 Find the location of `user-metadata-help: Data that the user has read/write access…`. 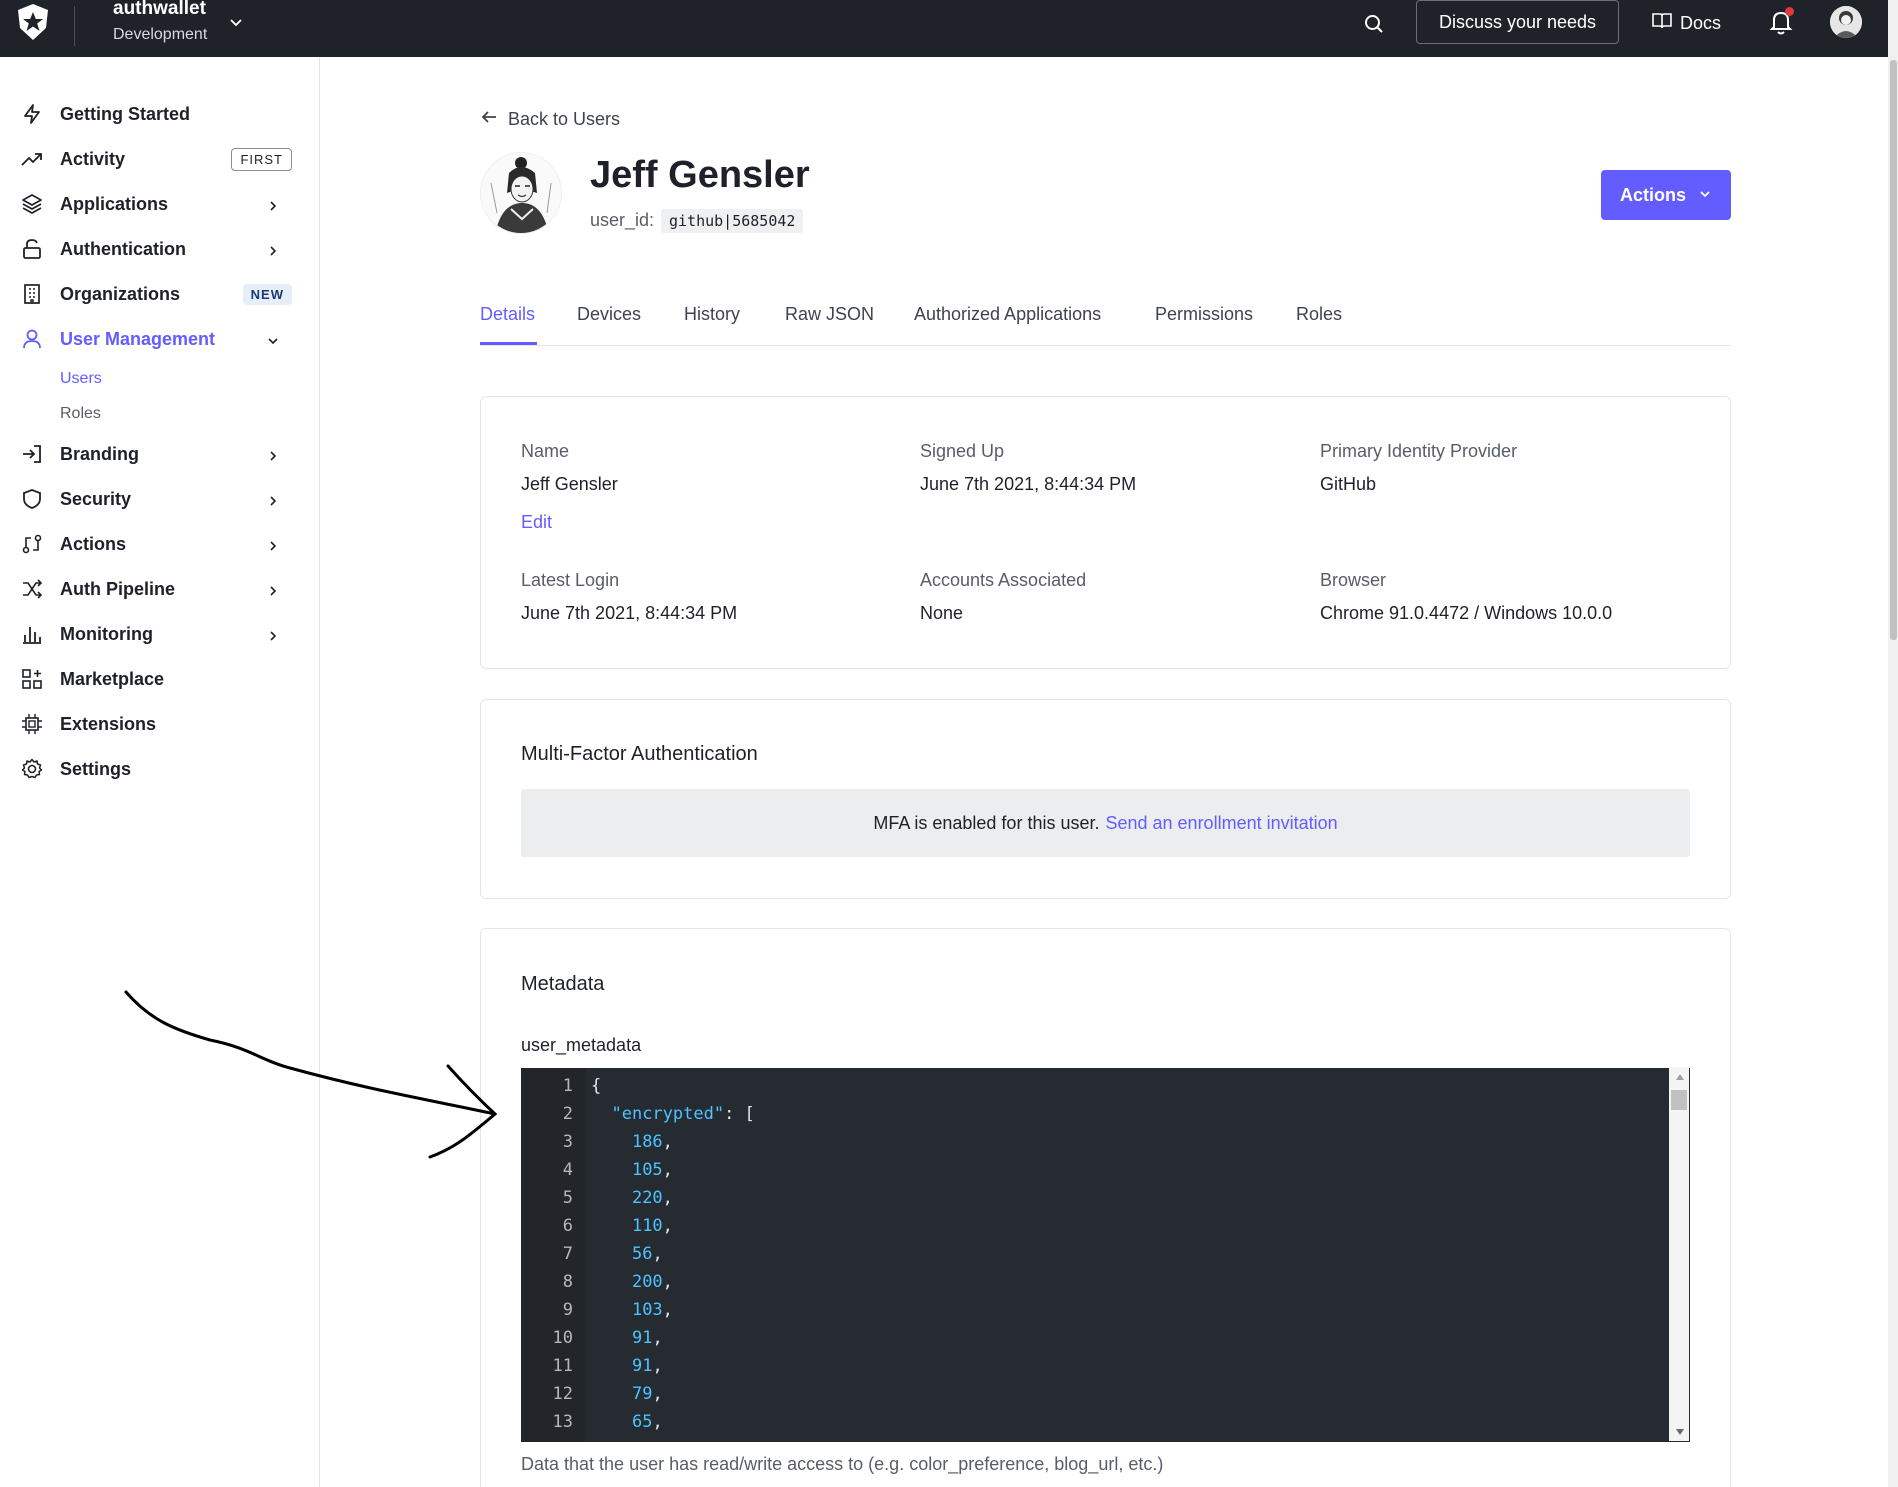

user-metadata-help: Data that the user has read/write access… is located at coordinates (842, 1464).